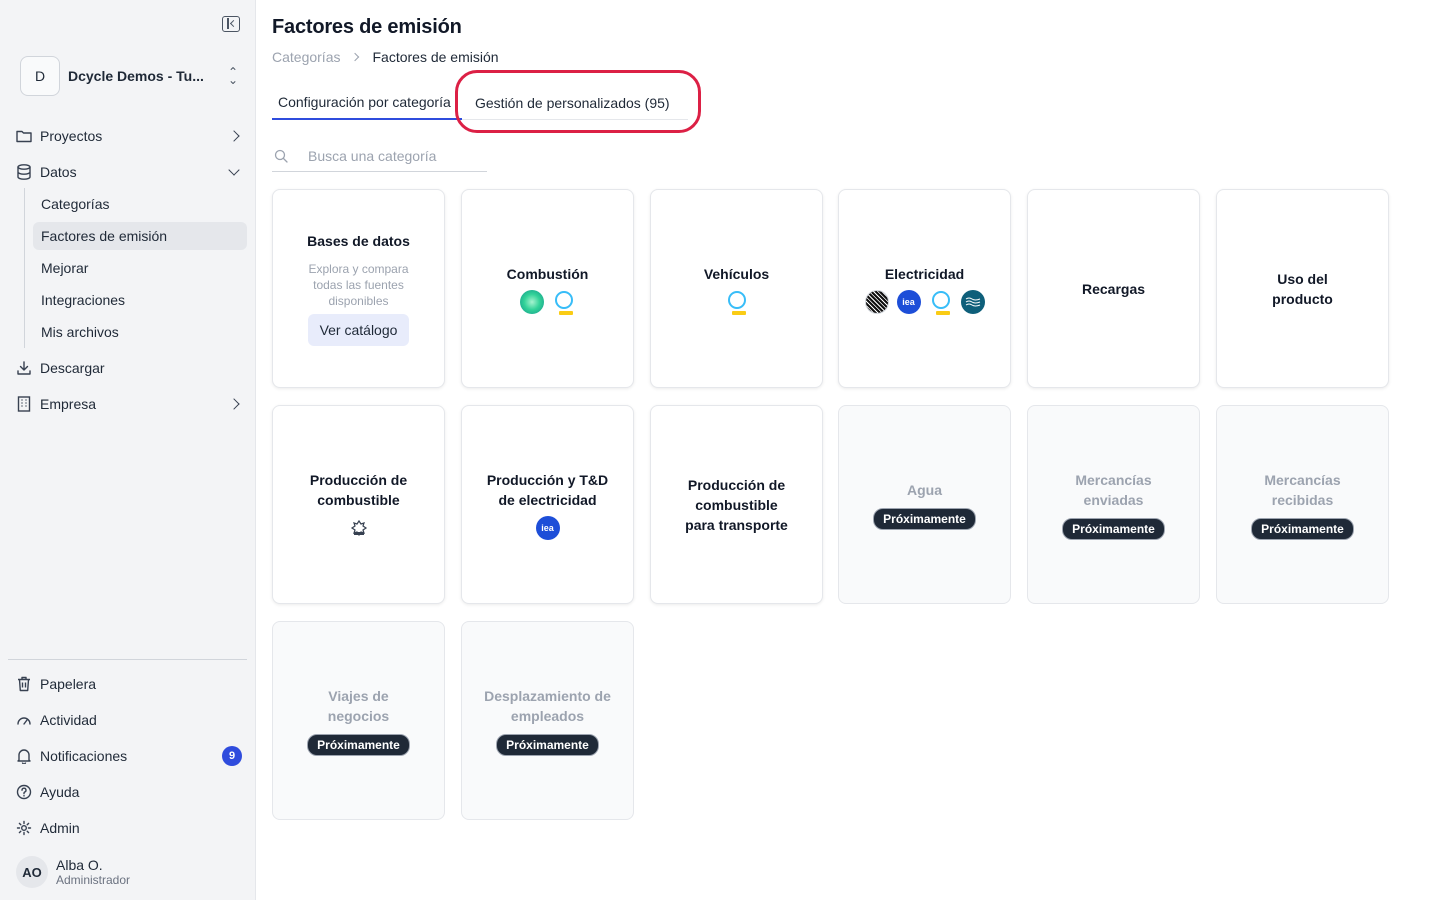 The height and width of the screenshot is (900, 1440). I want to click on nav-notifications: Notificaciones 9, so click(130, 756).